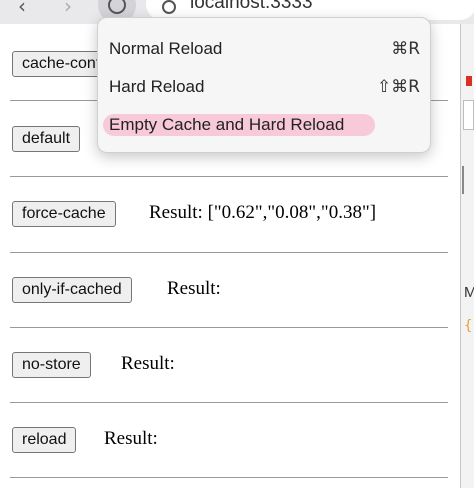  What do you see at coordinates (166, 48) in the screenshot?
I see `menu-item-label: Normal Reload` at bounding box center [166, 48].